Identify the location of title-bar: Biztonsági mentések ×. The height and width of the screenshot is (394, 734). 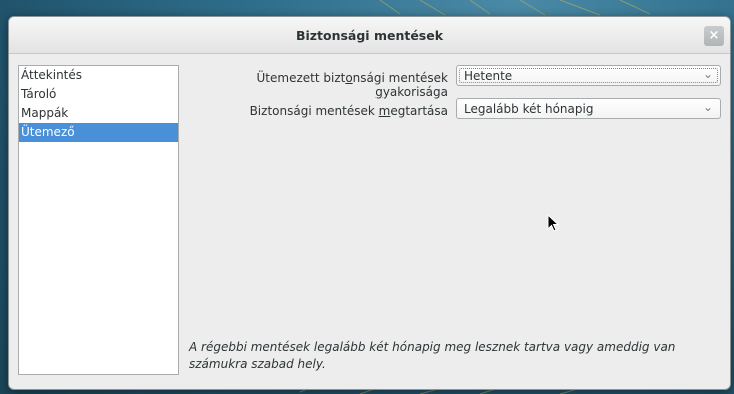
(369, 35).